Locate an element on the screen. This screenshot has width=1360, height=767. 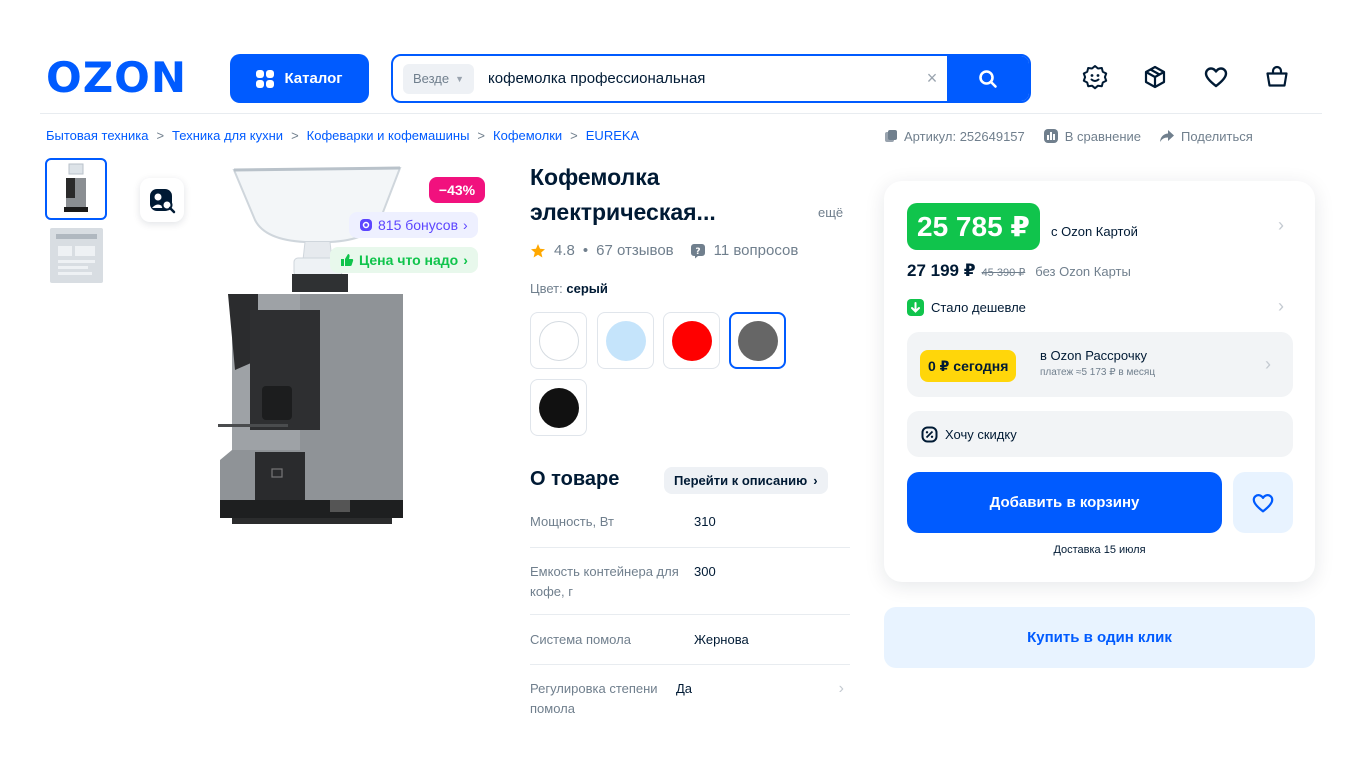
color-swatch-gray is located at coordinates (757, 340).